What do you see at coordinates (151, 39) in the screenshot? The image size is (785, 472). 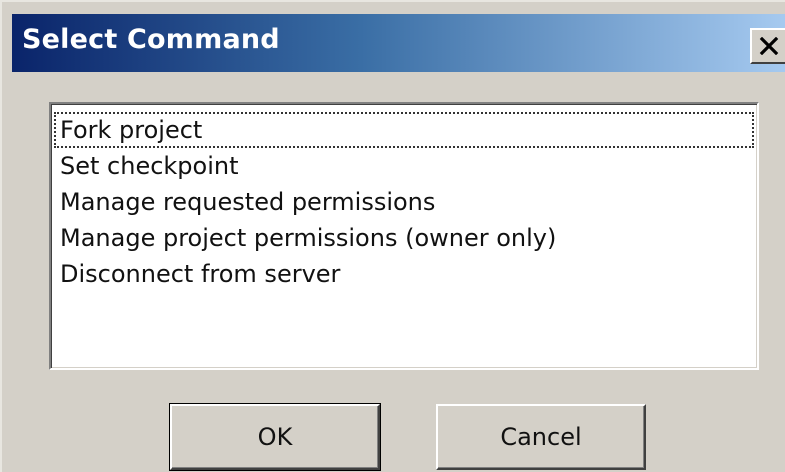 I see `dialog-title: Select Command` at bounding box center [151, 39].